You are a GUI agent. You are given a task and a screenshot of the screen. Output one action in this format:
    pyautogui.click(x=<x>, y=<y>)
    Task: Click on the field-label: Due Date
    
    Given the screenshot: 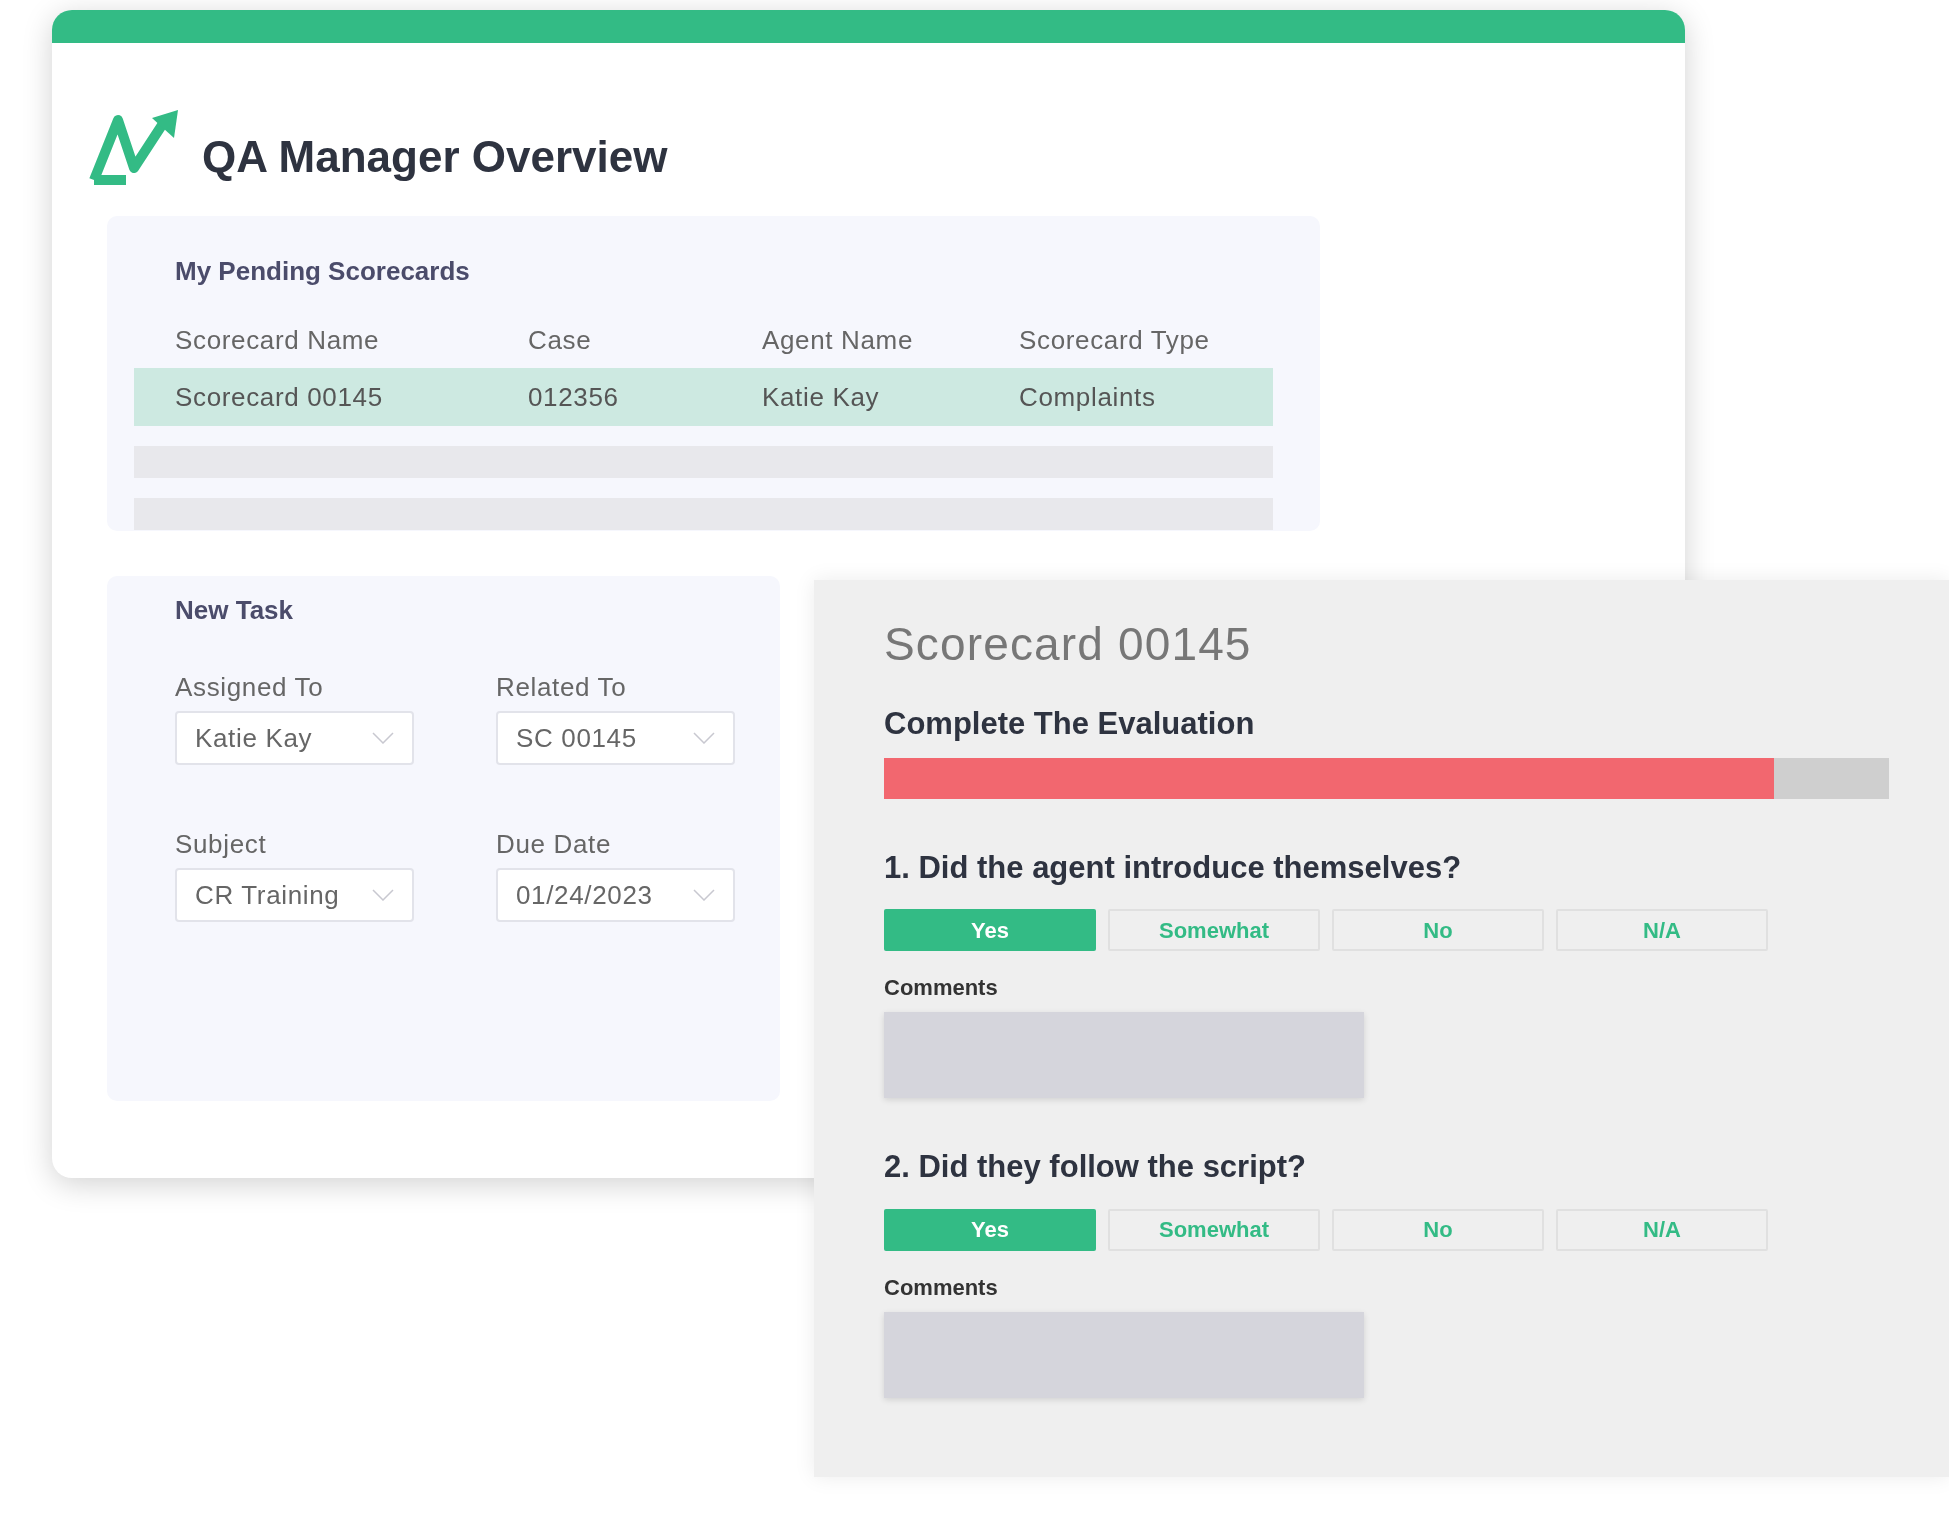 What is the action you would take?
    pyautogui.click(x=554, y=844)
    